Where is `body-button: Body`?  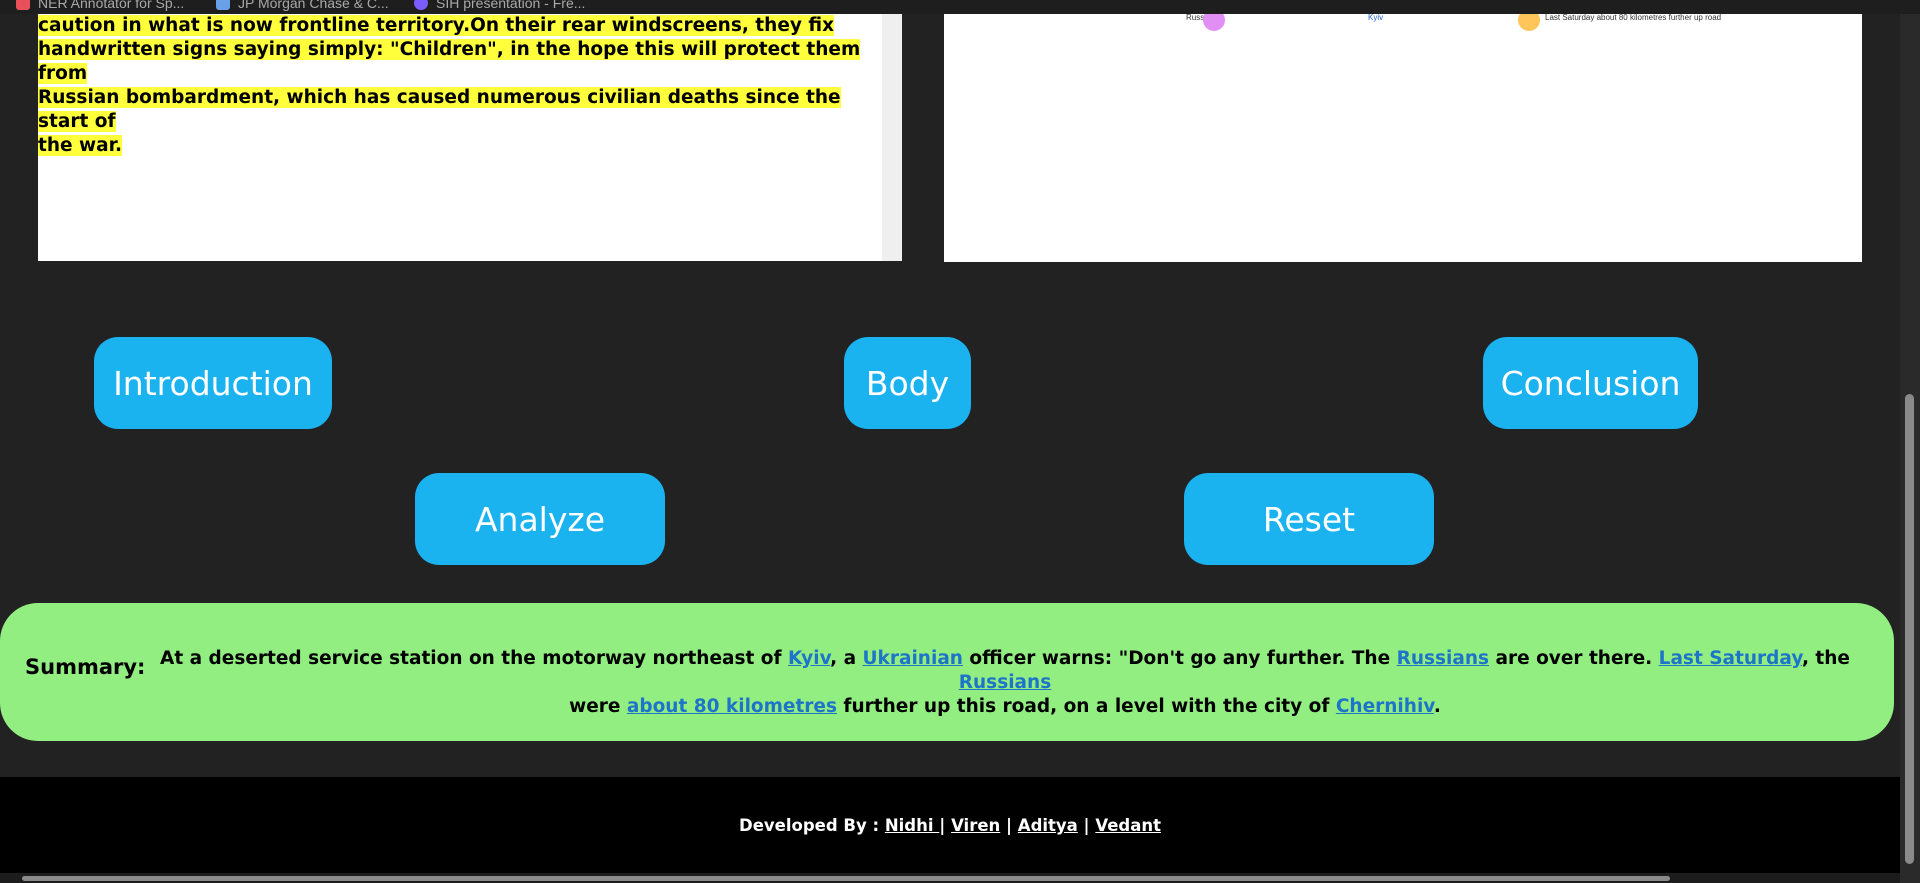 body-button: Body is located at coordinates (907, 383).